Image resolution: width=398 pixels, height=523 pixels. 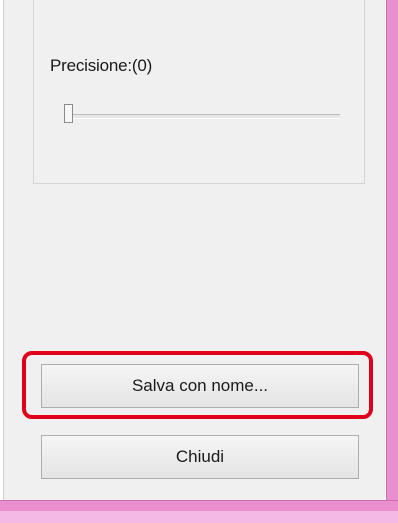 I want to click on precision-slider-thumb, so click(x=68, y=113).